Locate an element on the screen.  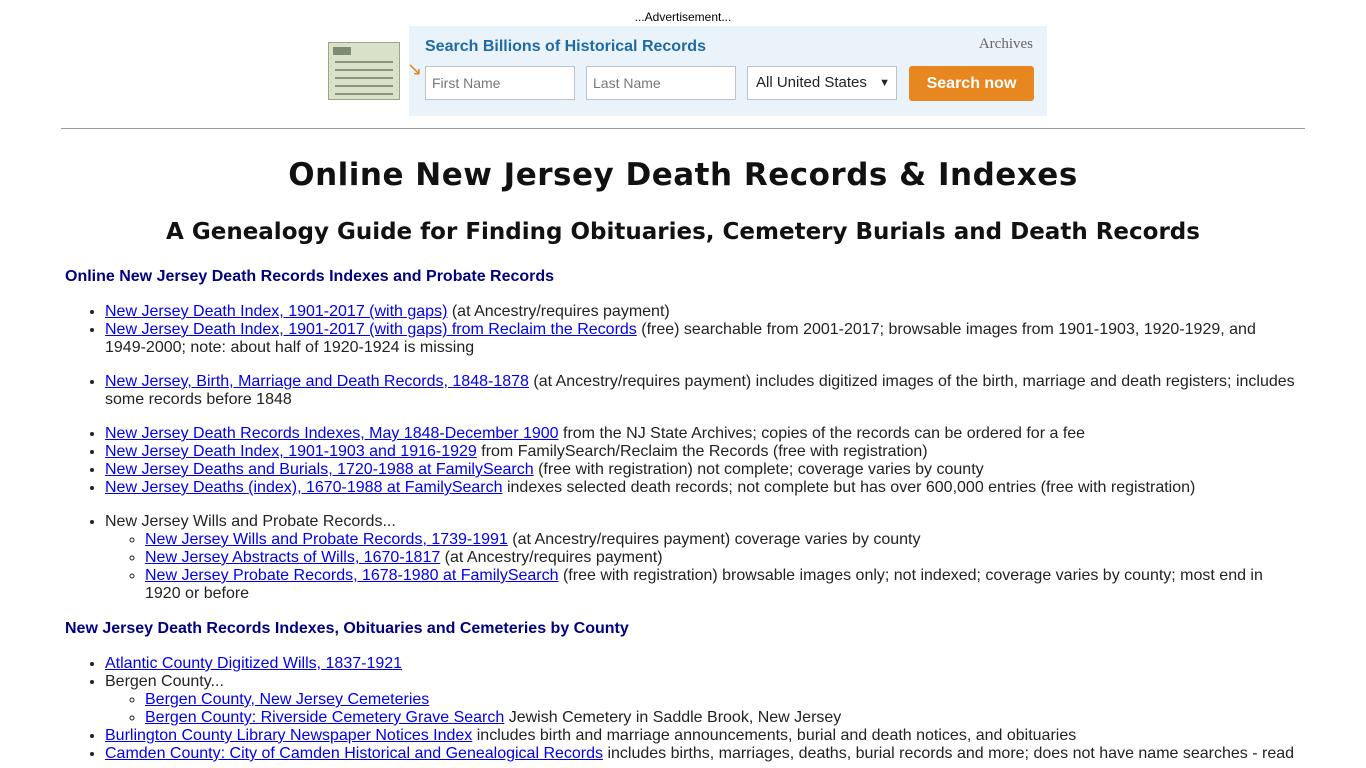
search-now-button: Search now is located at coordinates (971, 83).